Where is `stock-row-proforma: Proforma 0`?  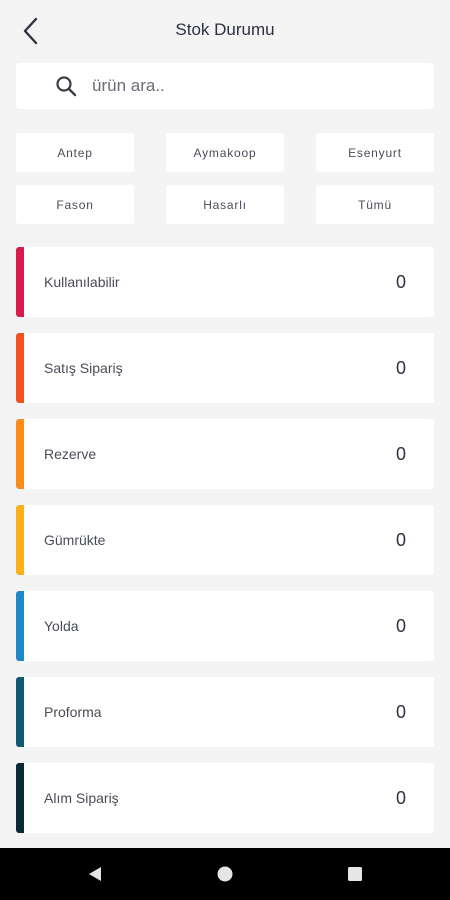
stock-row-proforma: Proforma 0 is located at coordinates (225, 712).